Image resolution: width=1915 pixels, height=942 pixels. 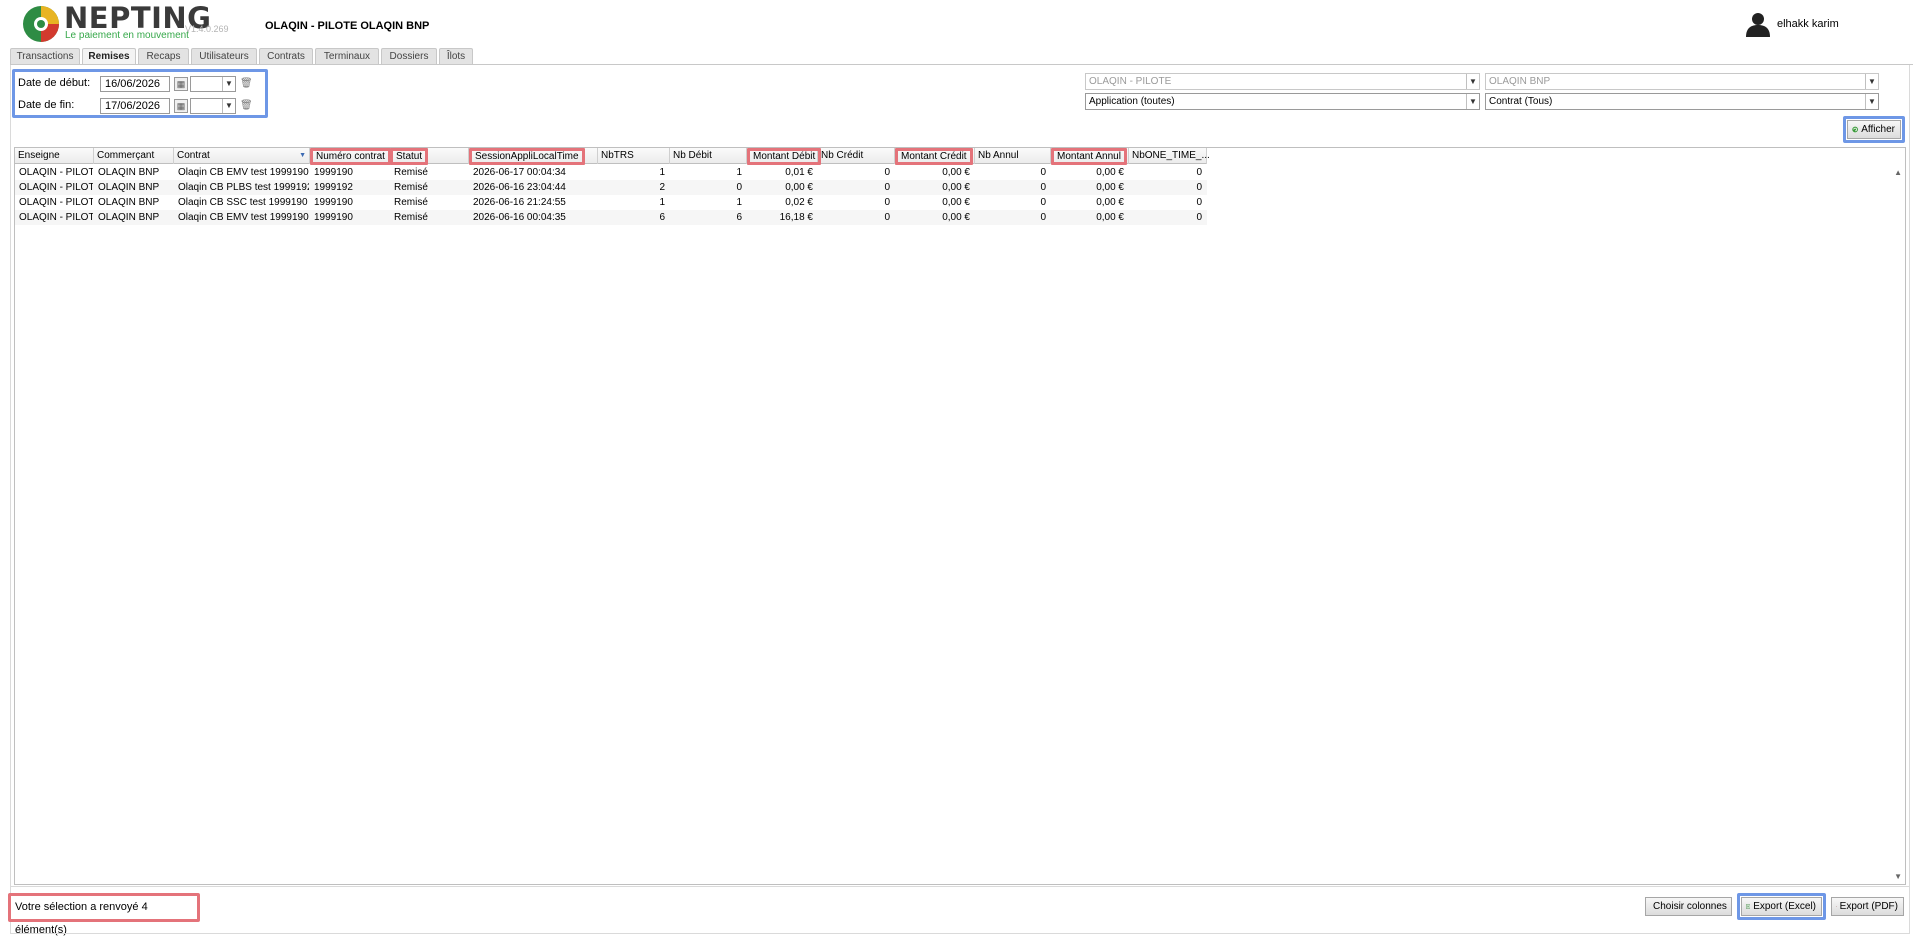 I want to click on tab-recaps: Recaps, so click(x=163, y=56).